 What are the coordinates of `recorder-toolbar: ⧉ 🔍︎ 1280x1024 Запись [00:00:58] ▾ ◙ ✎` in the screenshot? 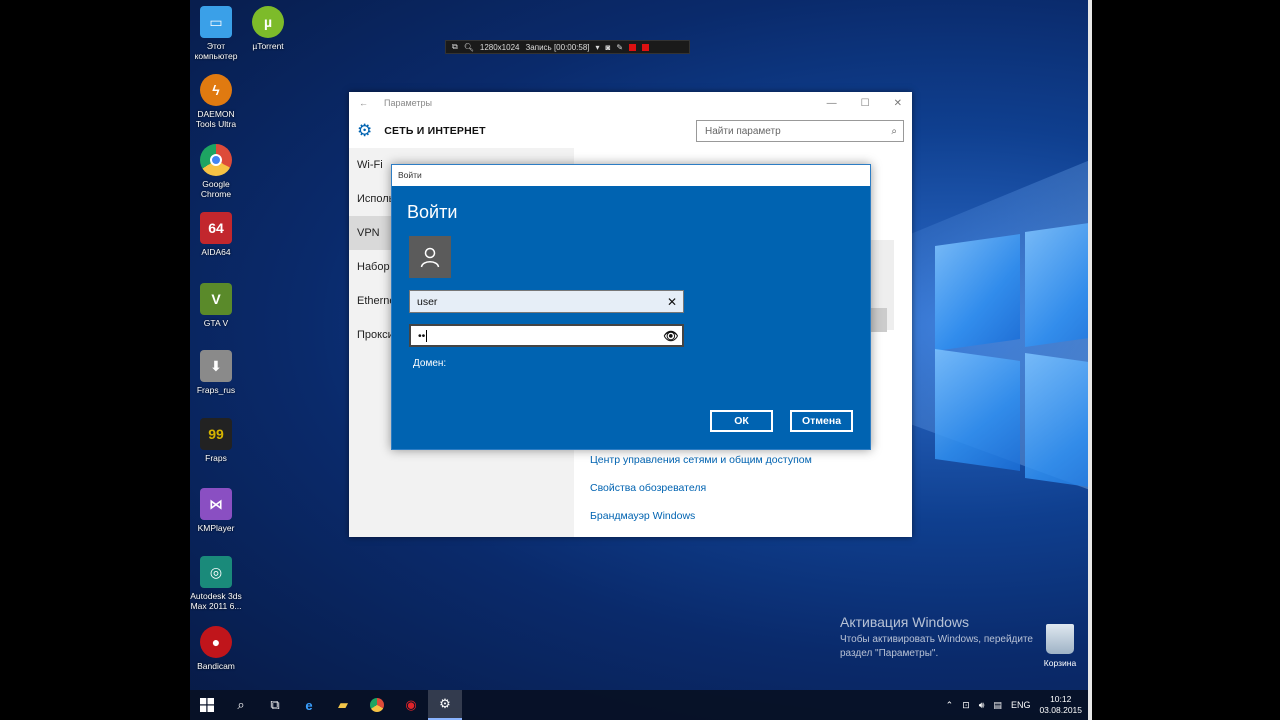 It's located at (567, 47).